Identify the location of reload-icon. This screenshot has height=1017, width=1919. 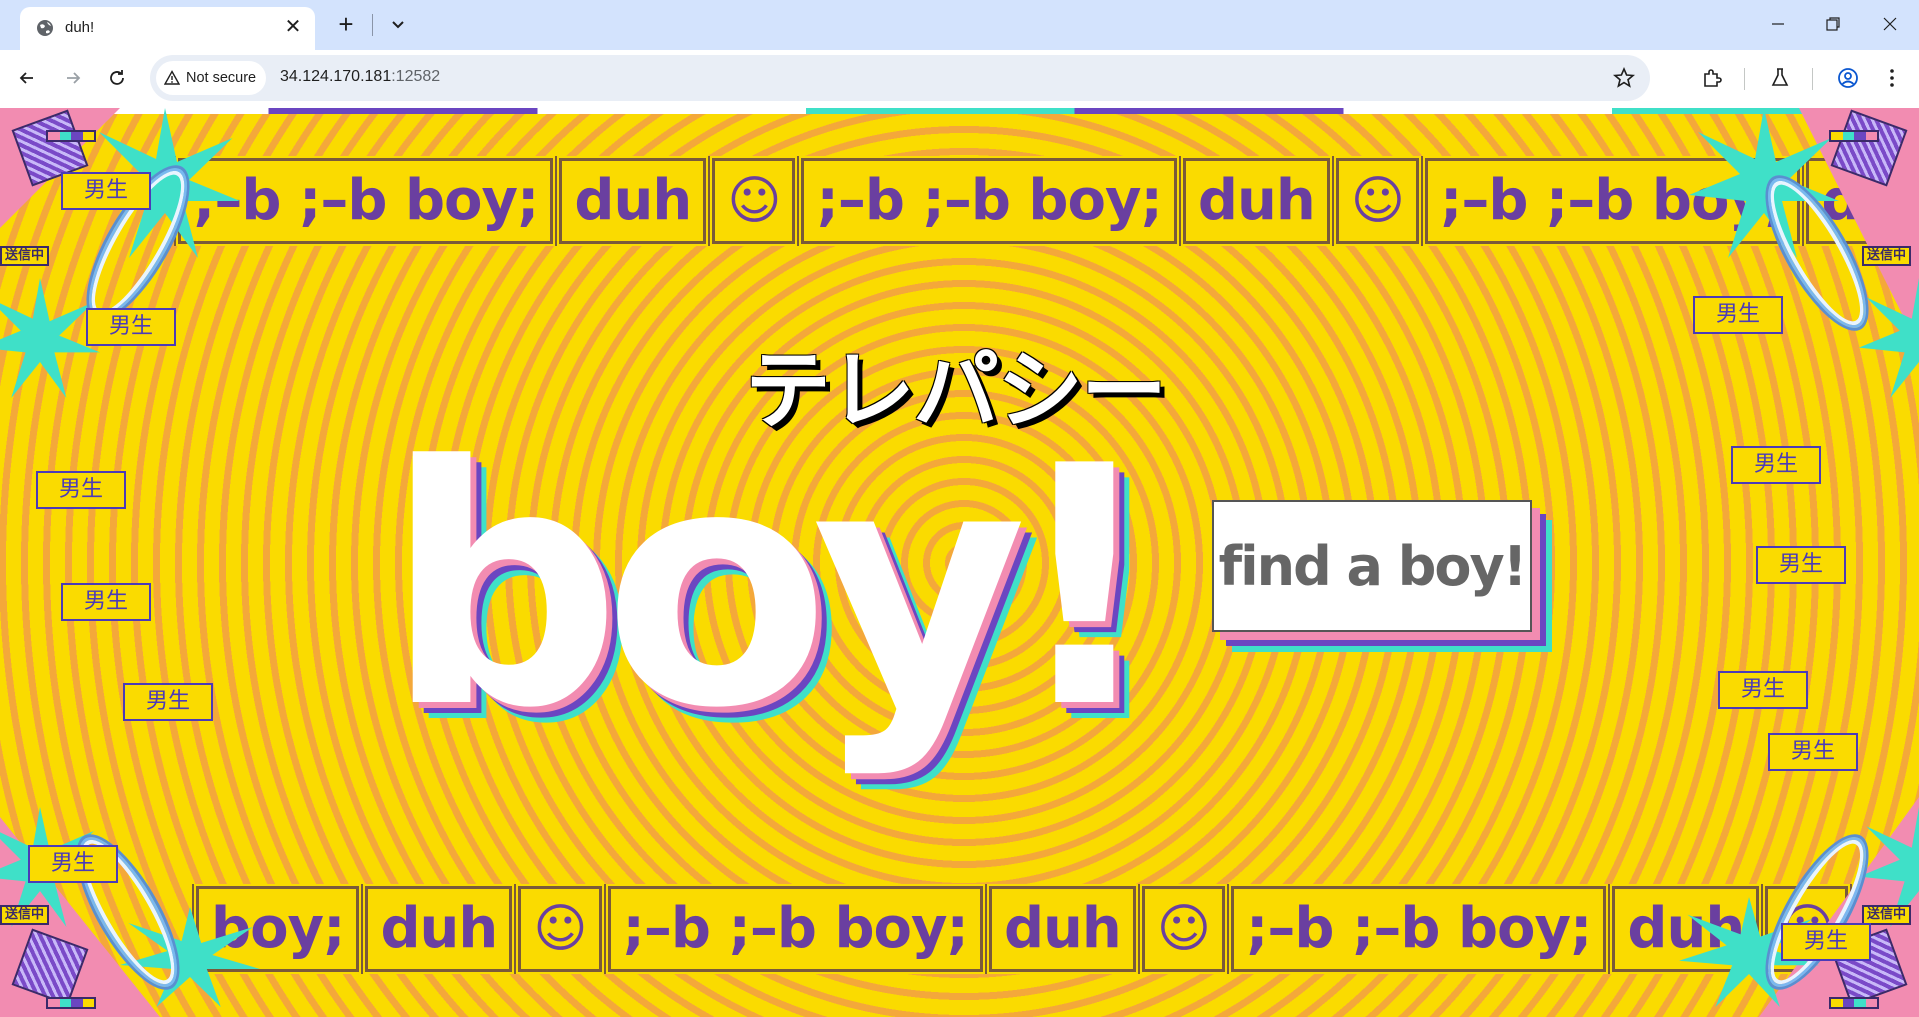
(117, 77).